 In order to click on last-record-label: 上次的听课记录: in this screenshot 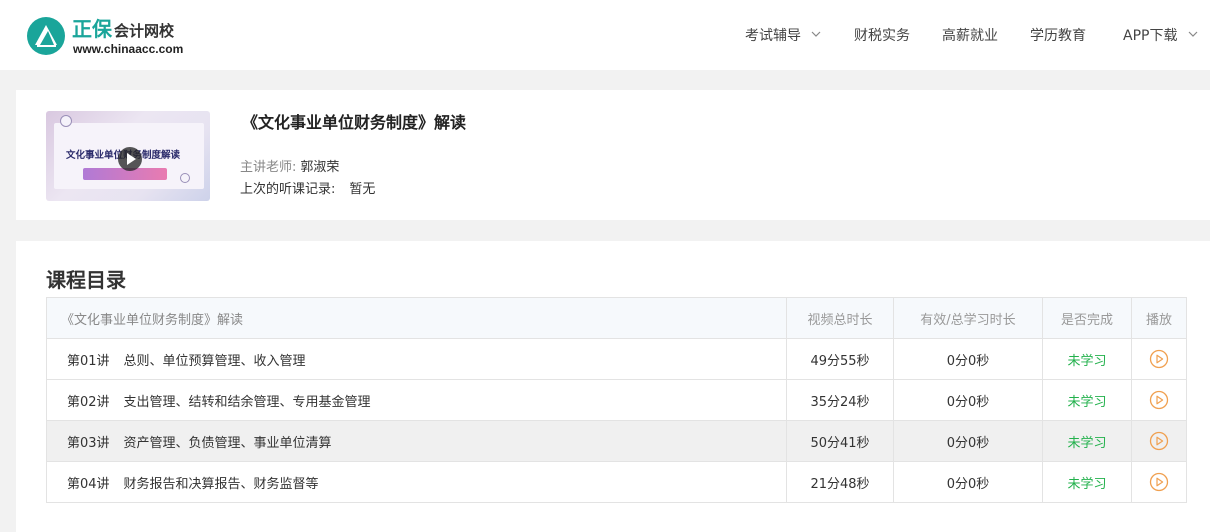, I will do `click(288, 189)`.